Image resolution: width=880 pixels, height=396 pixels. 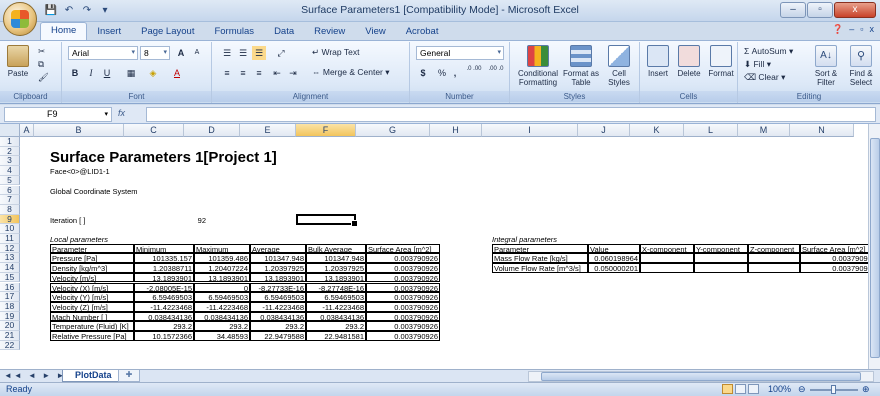 I want to click on align-top-icon: ☰, so click(x=227, y=53).